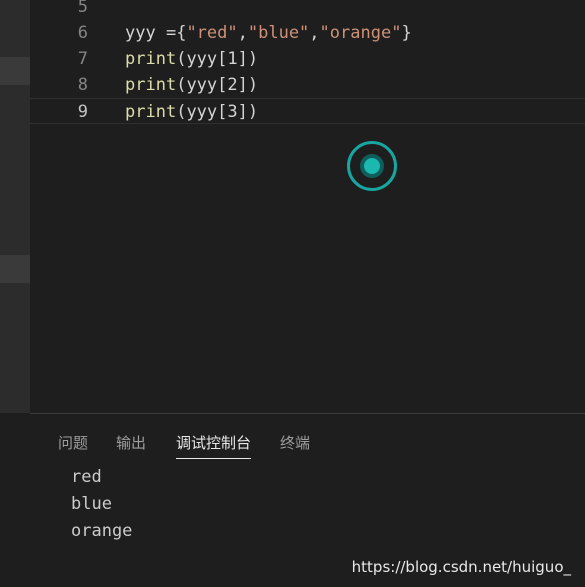 This screenshot has height=587, width=585. What do you see at coordinates (82, 59) in the screenshot?
I see `line-number: 7` at bounding box center [82, 59].